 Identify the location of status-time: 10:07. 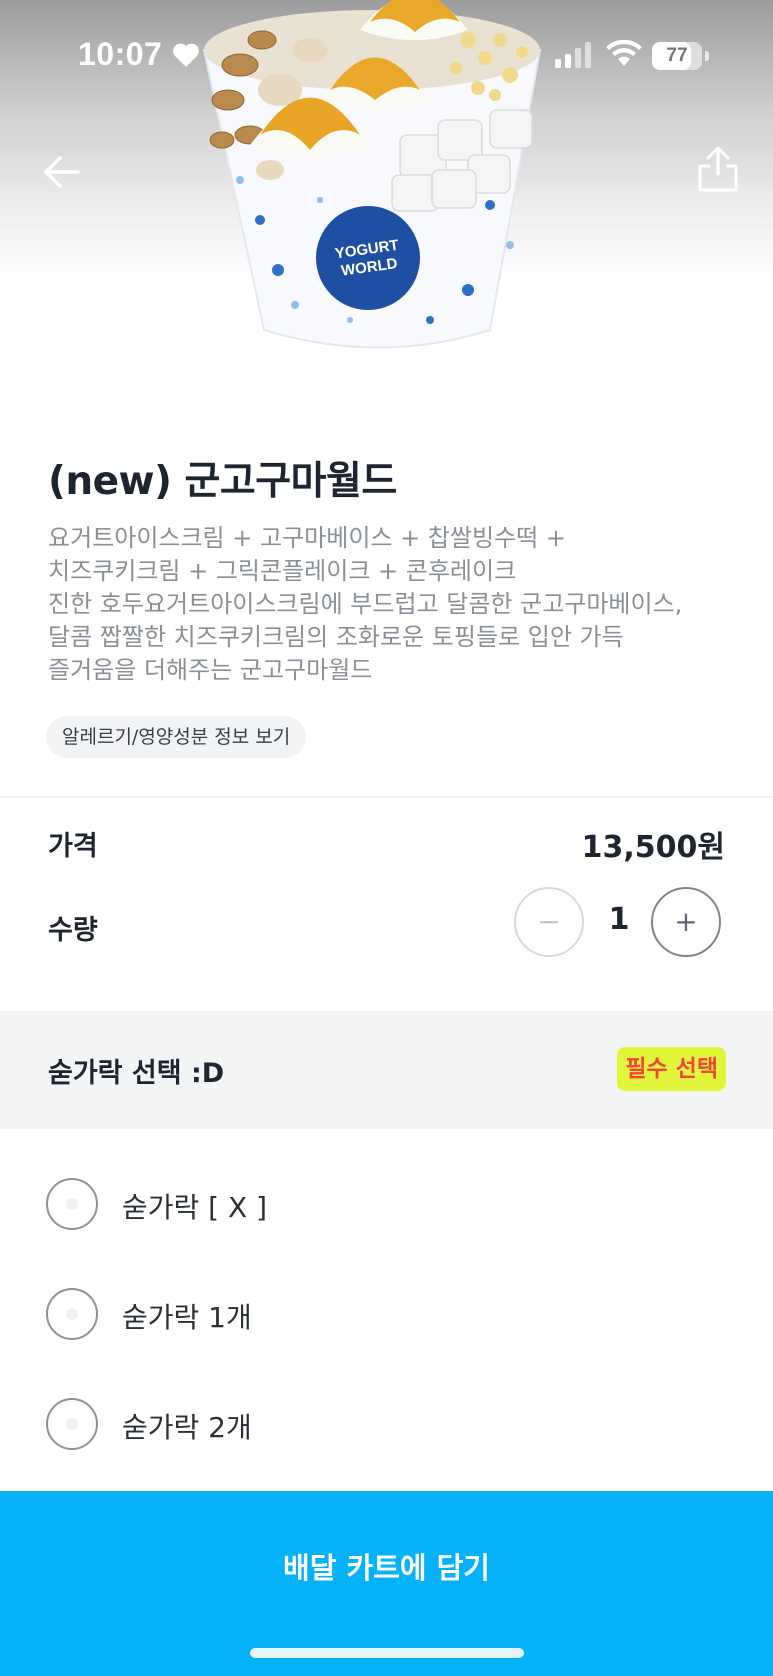
(120, 54).